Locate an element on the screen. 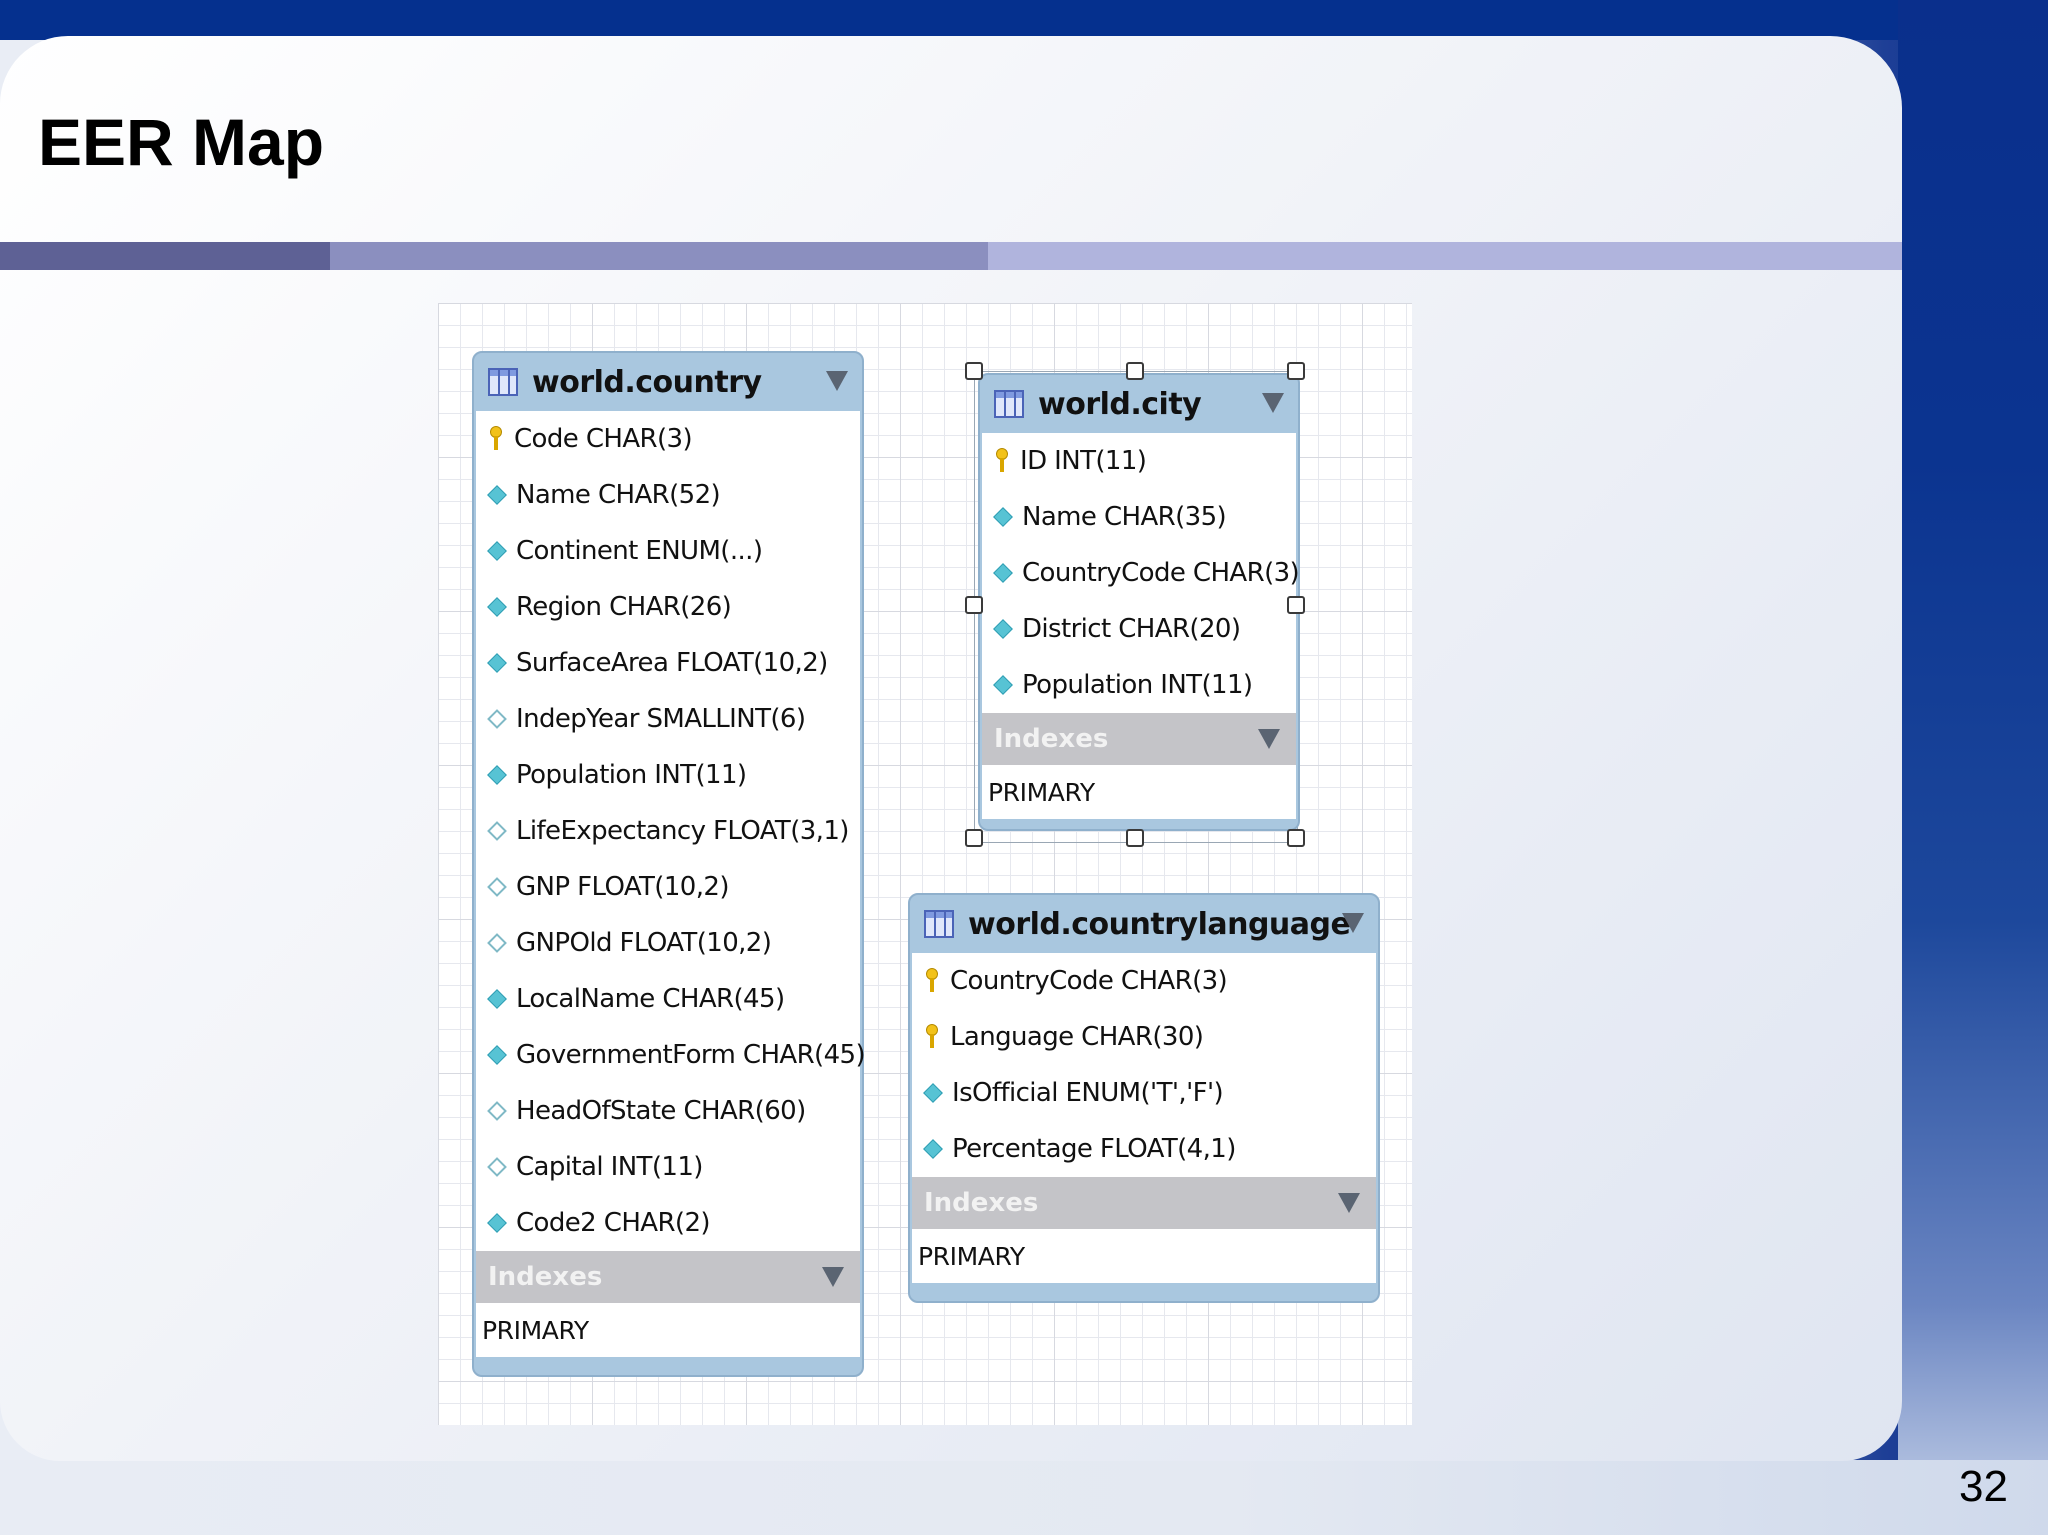 The image size is (2048, 1535). column-label: SurfaceArea FLOAT(10,2) is located at coordinates (672, 663).